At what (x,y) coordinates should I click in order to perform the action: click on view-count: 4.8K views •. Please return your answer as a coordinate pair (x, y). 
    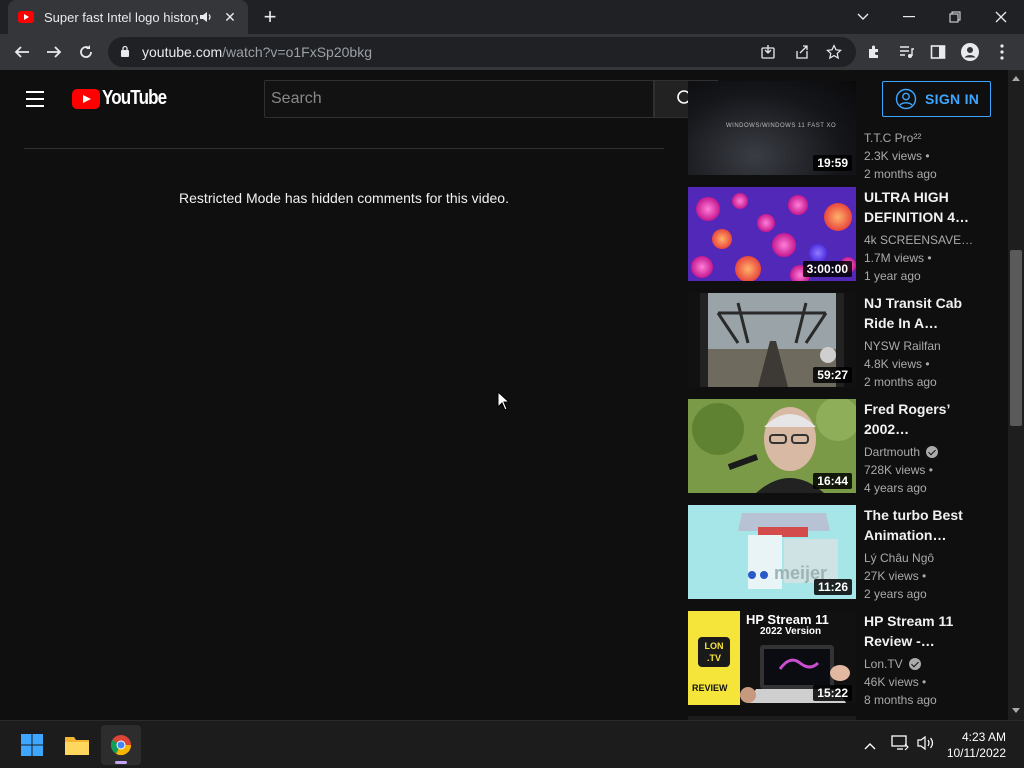
    Looking at the image, I should click on (897, 364).